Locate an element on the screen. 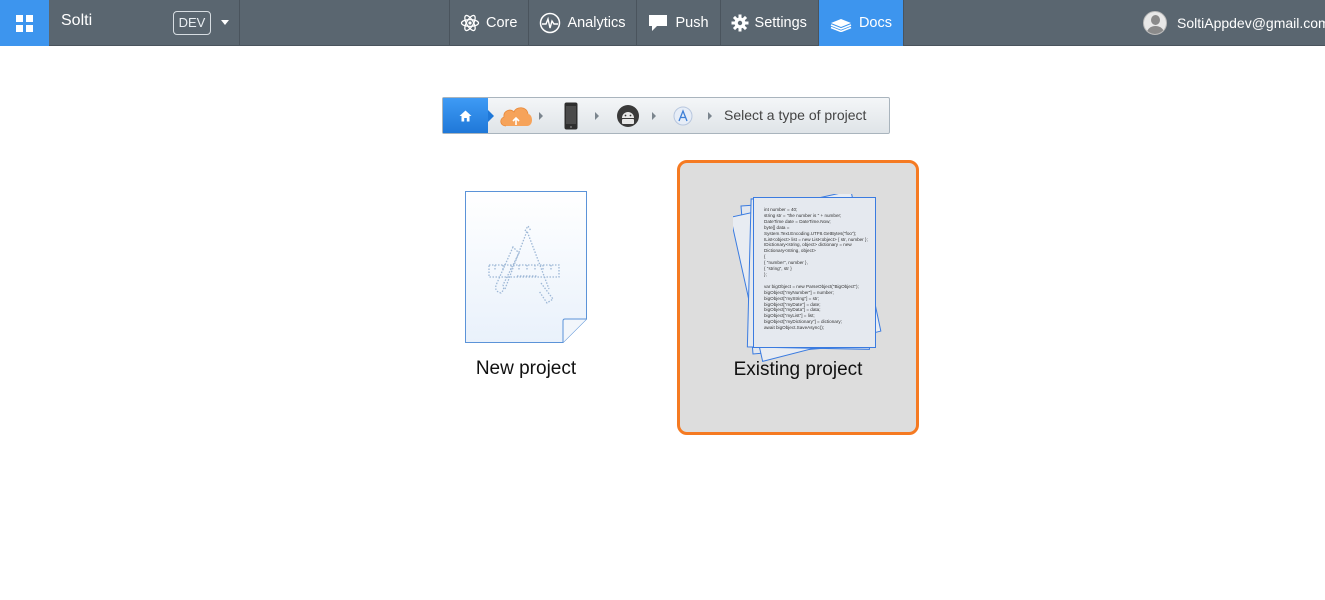  android-icon is located at coordinates (628, 115).